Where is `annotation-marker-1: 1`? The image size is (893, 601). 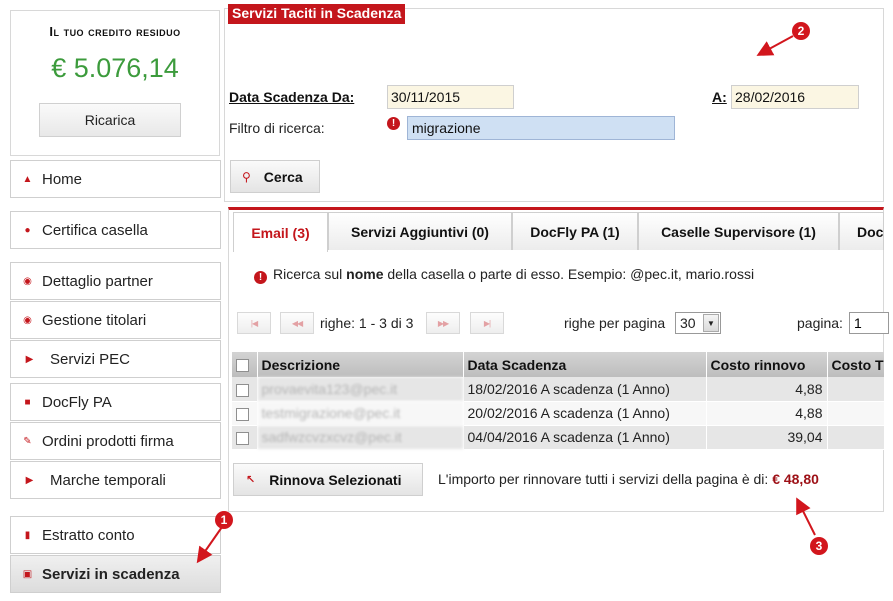 annotation-marker-1: 1 is located at coordinates (224, 520).